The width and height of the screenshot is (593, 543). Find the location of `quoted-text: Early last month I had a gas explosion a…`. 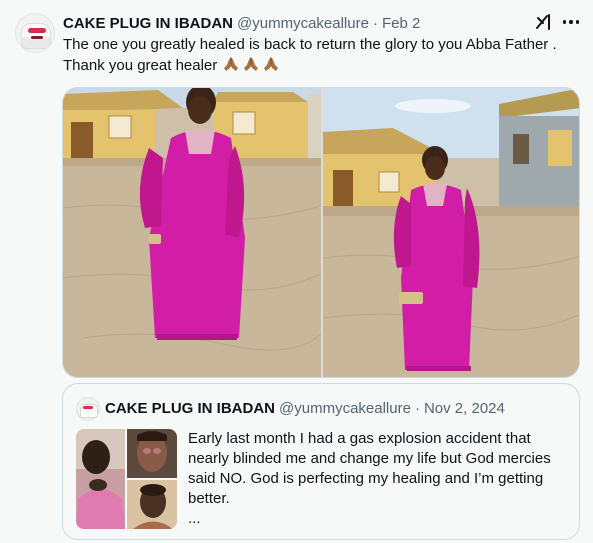

quoted-text: Early last month I had a gas explosion a… is located at coordinates (380, 479).